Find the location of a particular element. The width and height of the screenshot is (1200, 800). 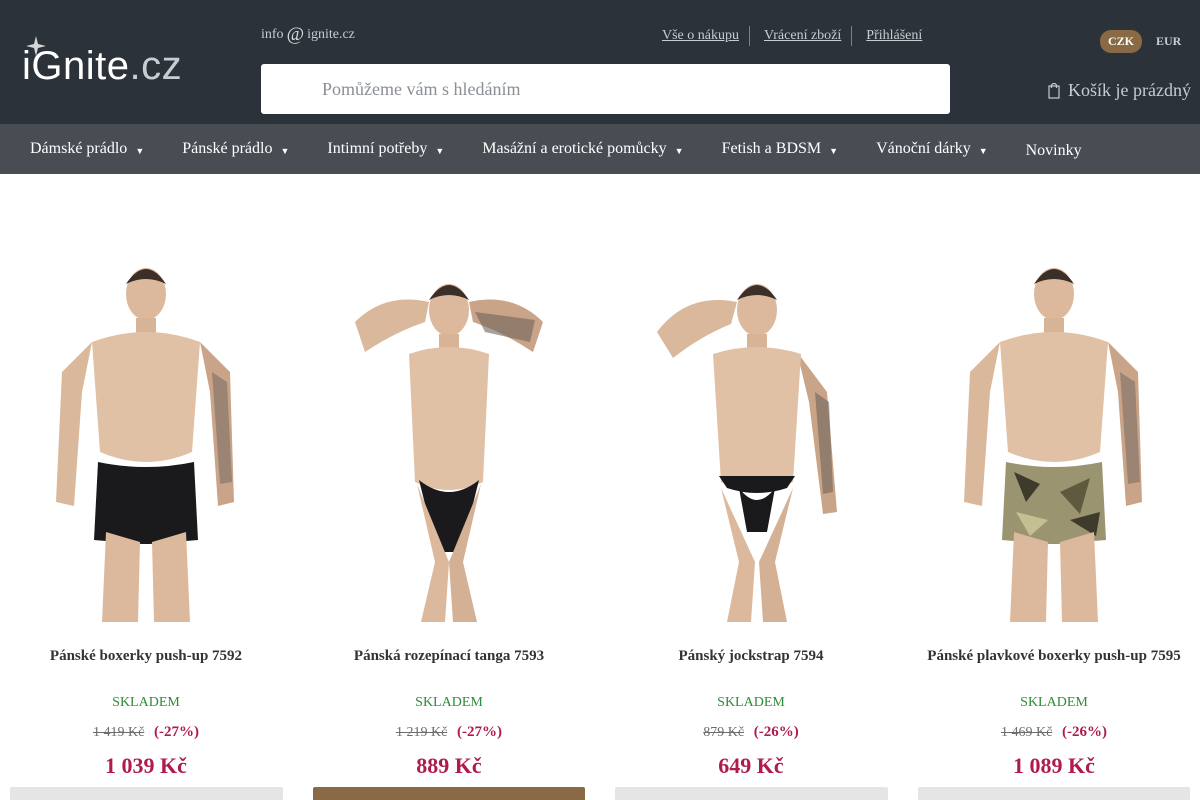

logo-text: iGnite.cz is located at coordinates (102, 66).